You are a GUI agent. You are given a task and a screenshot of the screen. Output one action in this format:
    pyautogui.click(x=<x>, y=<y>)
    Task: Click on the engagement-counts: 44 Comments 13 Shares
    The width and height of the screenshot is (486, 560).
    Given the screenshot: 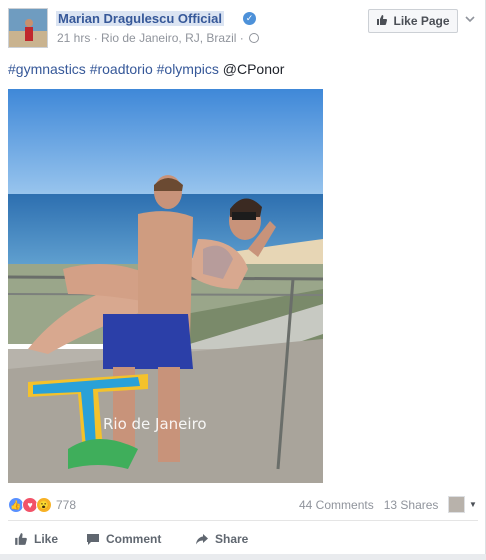 What is the action you would take?
    pyautogui.click(x=368, y=505)
    